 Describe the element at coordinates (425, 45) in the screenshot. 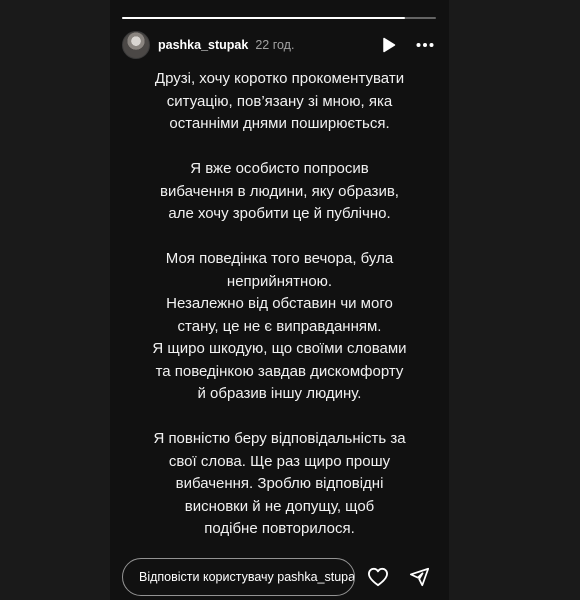

I see `more-icon` at that location.